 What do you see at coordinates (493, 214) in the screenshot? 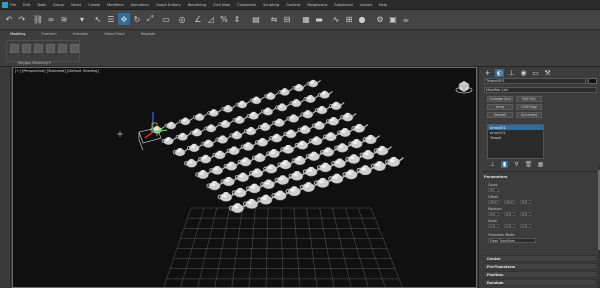
I see `rotation-x-field: 0.0` at bounding box center [493, 214].